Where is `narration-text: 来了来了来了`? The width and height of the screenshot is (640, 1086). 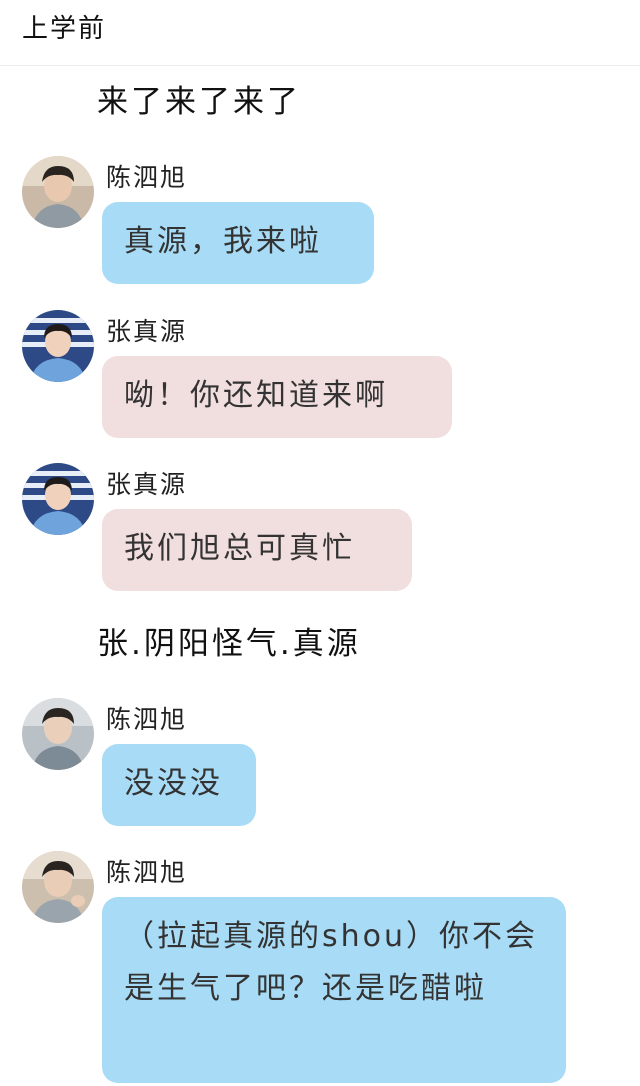 narration-text: 来了来了来了 is located at coordinates (199, 102).